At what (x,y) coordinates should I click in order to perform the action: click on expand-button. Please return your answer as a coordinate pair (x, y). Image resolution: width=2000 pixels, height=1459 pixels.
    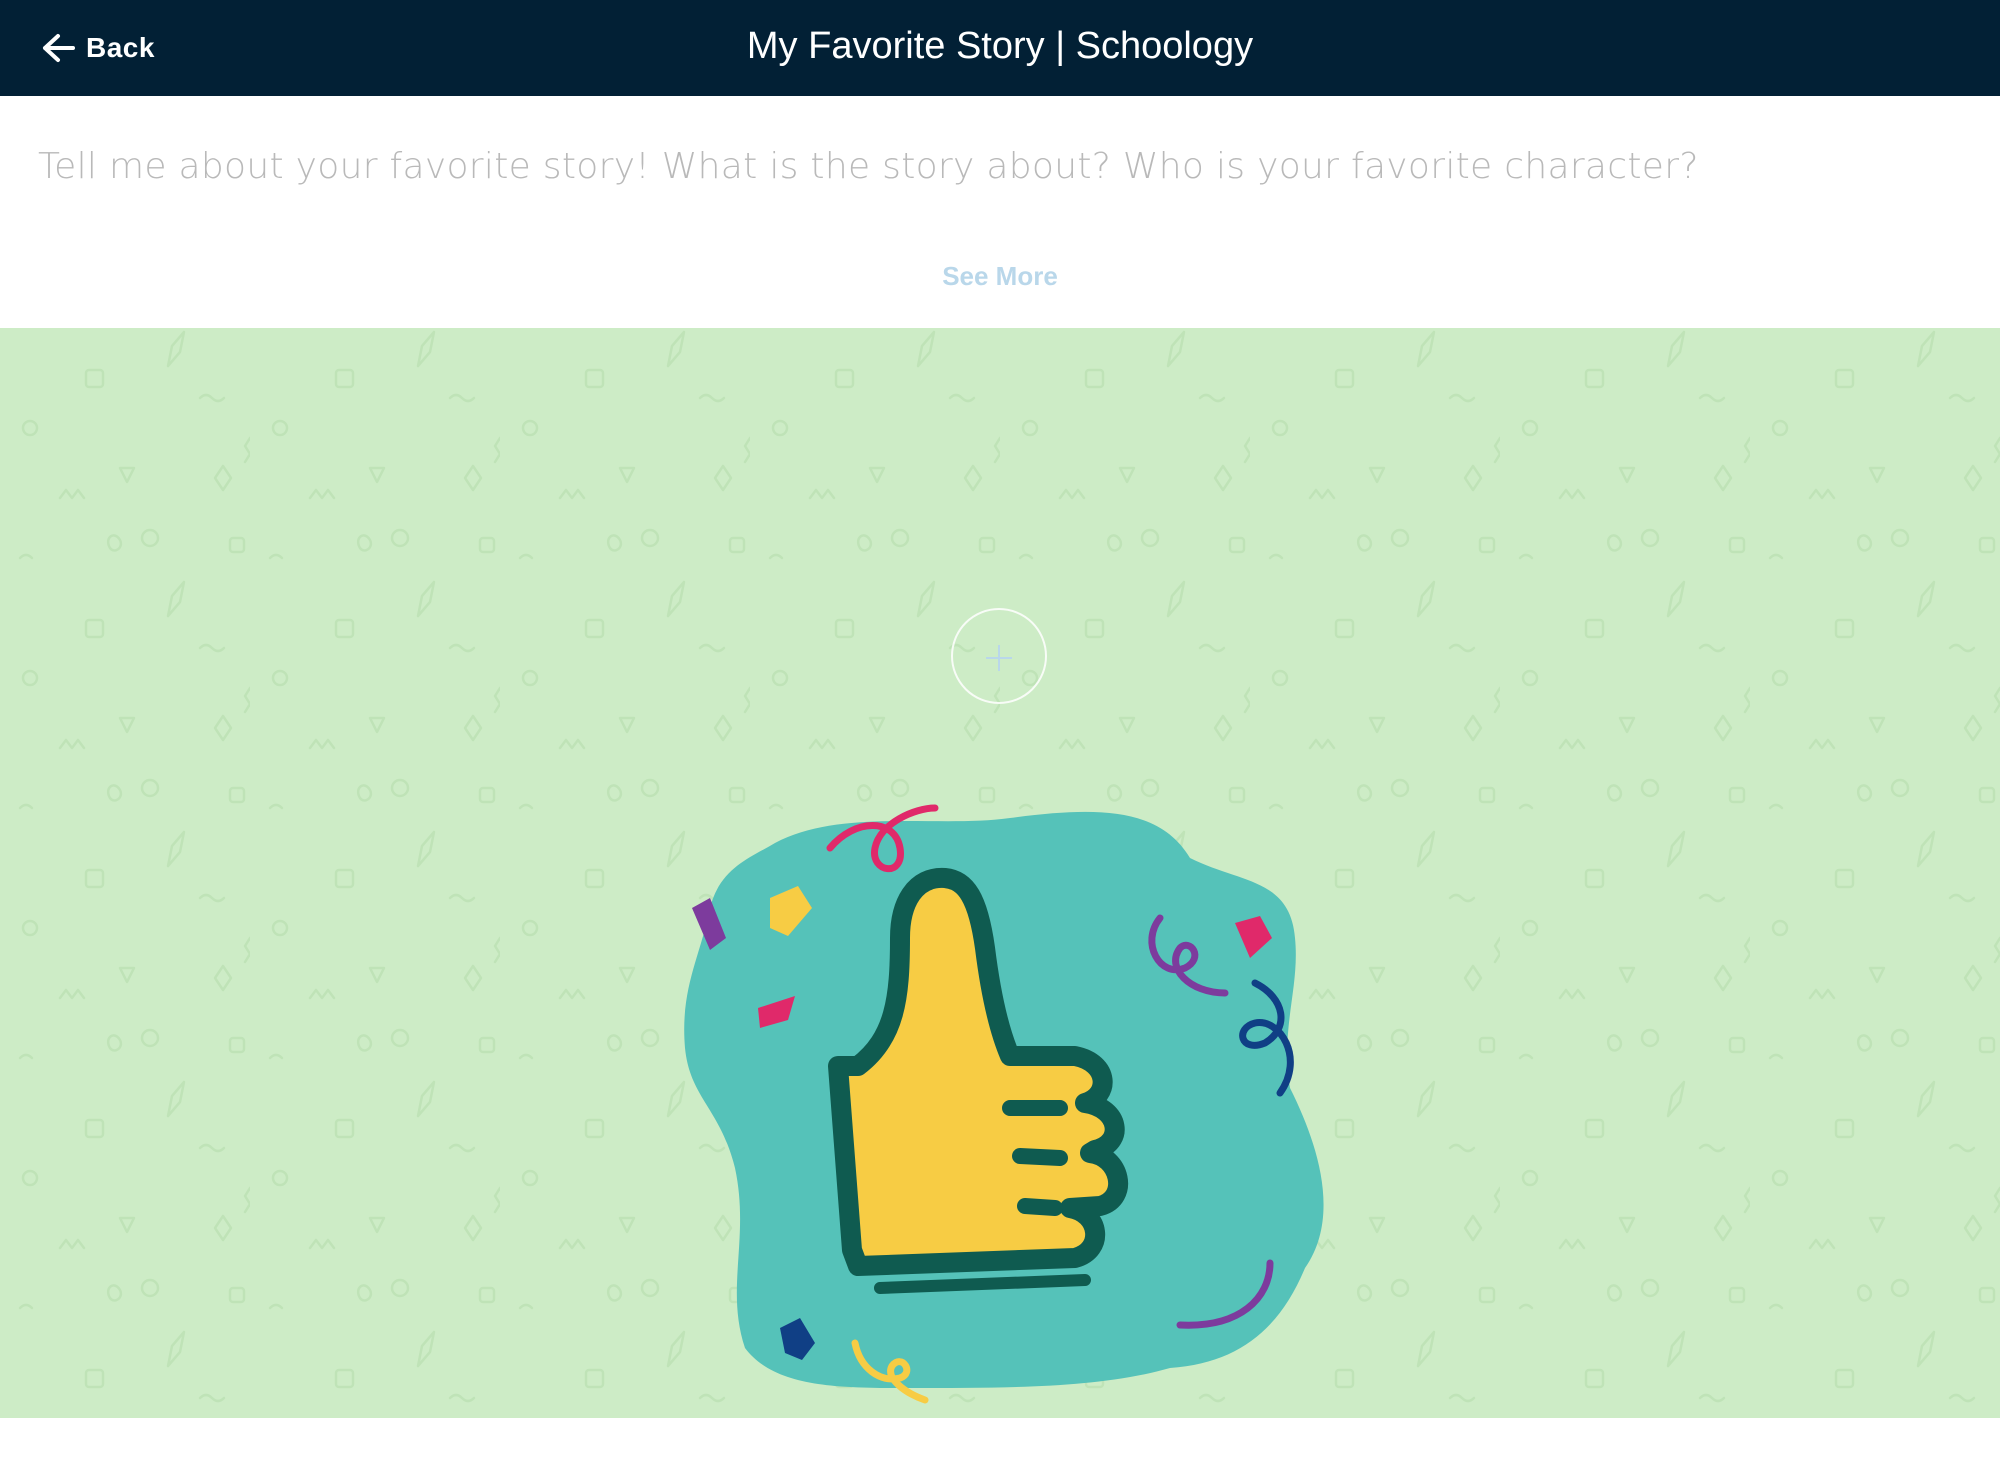
    Looking at the image, I should click on (999, 656).